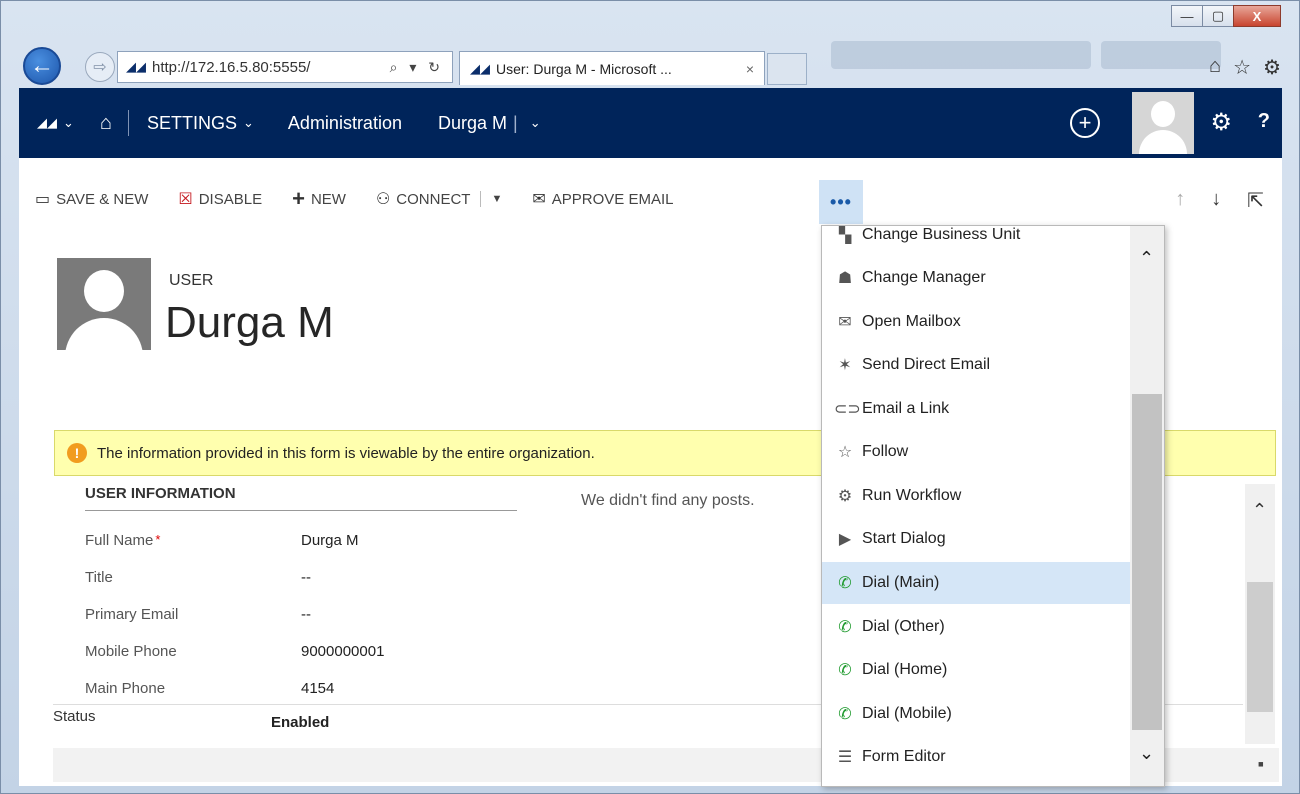 This screenshot has height=794, width=1300. I want to click on maximize-button: ▢, so click(1218, 16).